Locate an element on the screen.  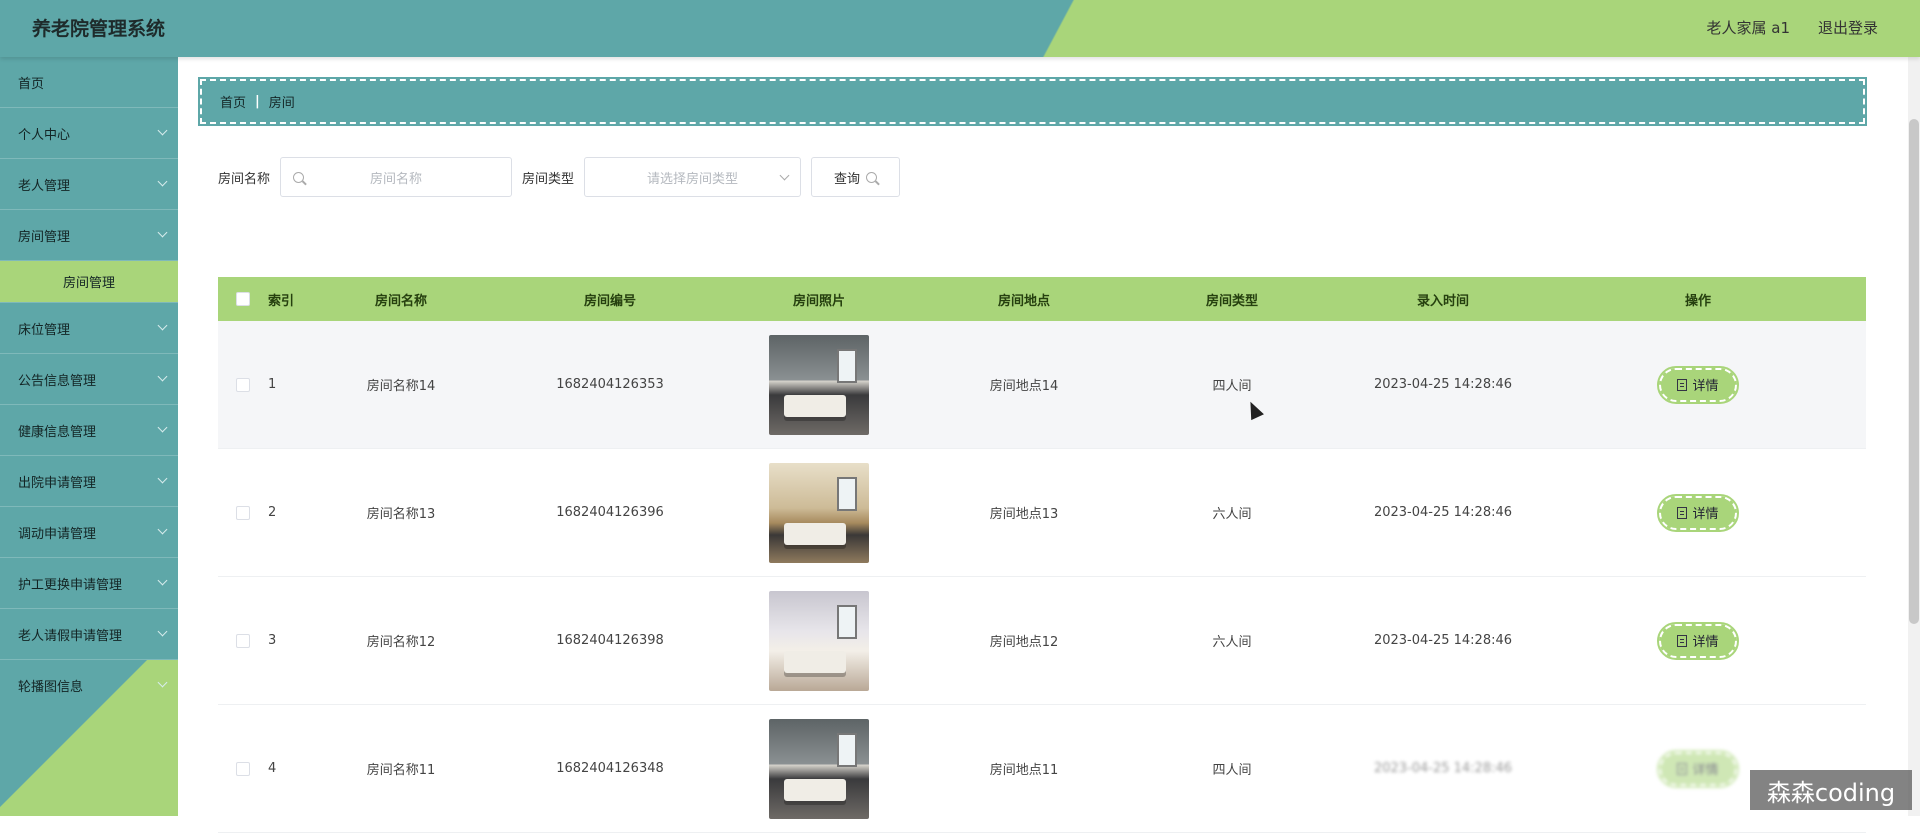
room-location-cell: 房间地点11 is located at coordinates (1024, 768).